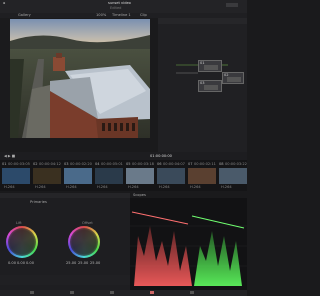 The height and width of the screenshot is (296, 320). What do you see at coordinates (66, 164) in the screenshot?
I see `clip-number: 03` at bounding box center [66, 164].